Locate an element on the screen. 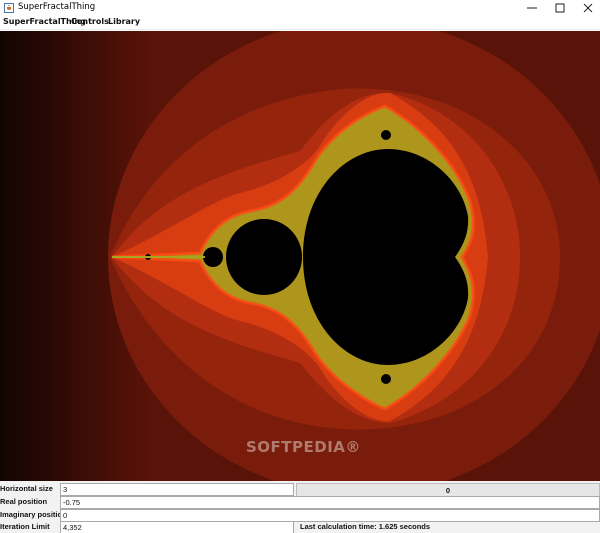  maximize-button is located at coordinates (560, 8).